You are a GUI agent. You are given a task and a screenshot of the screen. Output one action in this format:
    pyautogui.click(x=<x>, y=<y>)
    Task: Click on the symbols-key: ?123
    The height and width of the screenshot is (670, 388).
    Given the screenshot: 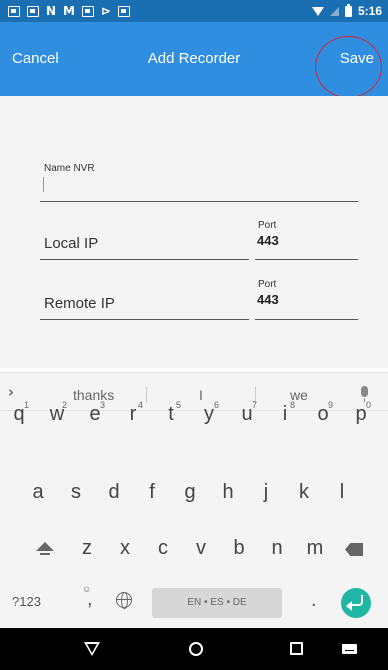 What is the action you would take?
    pyautogui.click(x=26, y=601)
    